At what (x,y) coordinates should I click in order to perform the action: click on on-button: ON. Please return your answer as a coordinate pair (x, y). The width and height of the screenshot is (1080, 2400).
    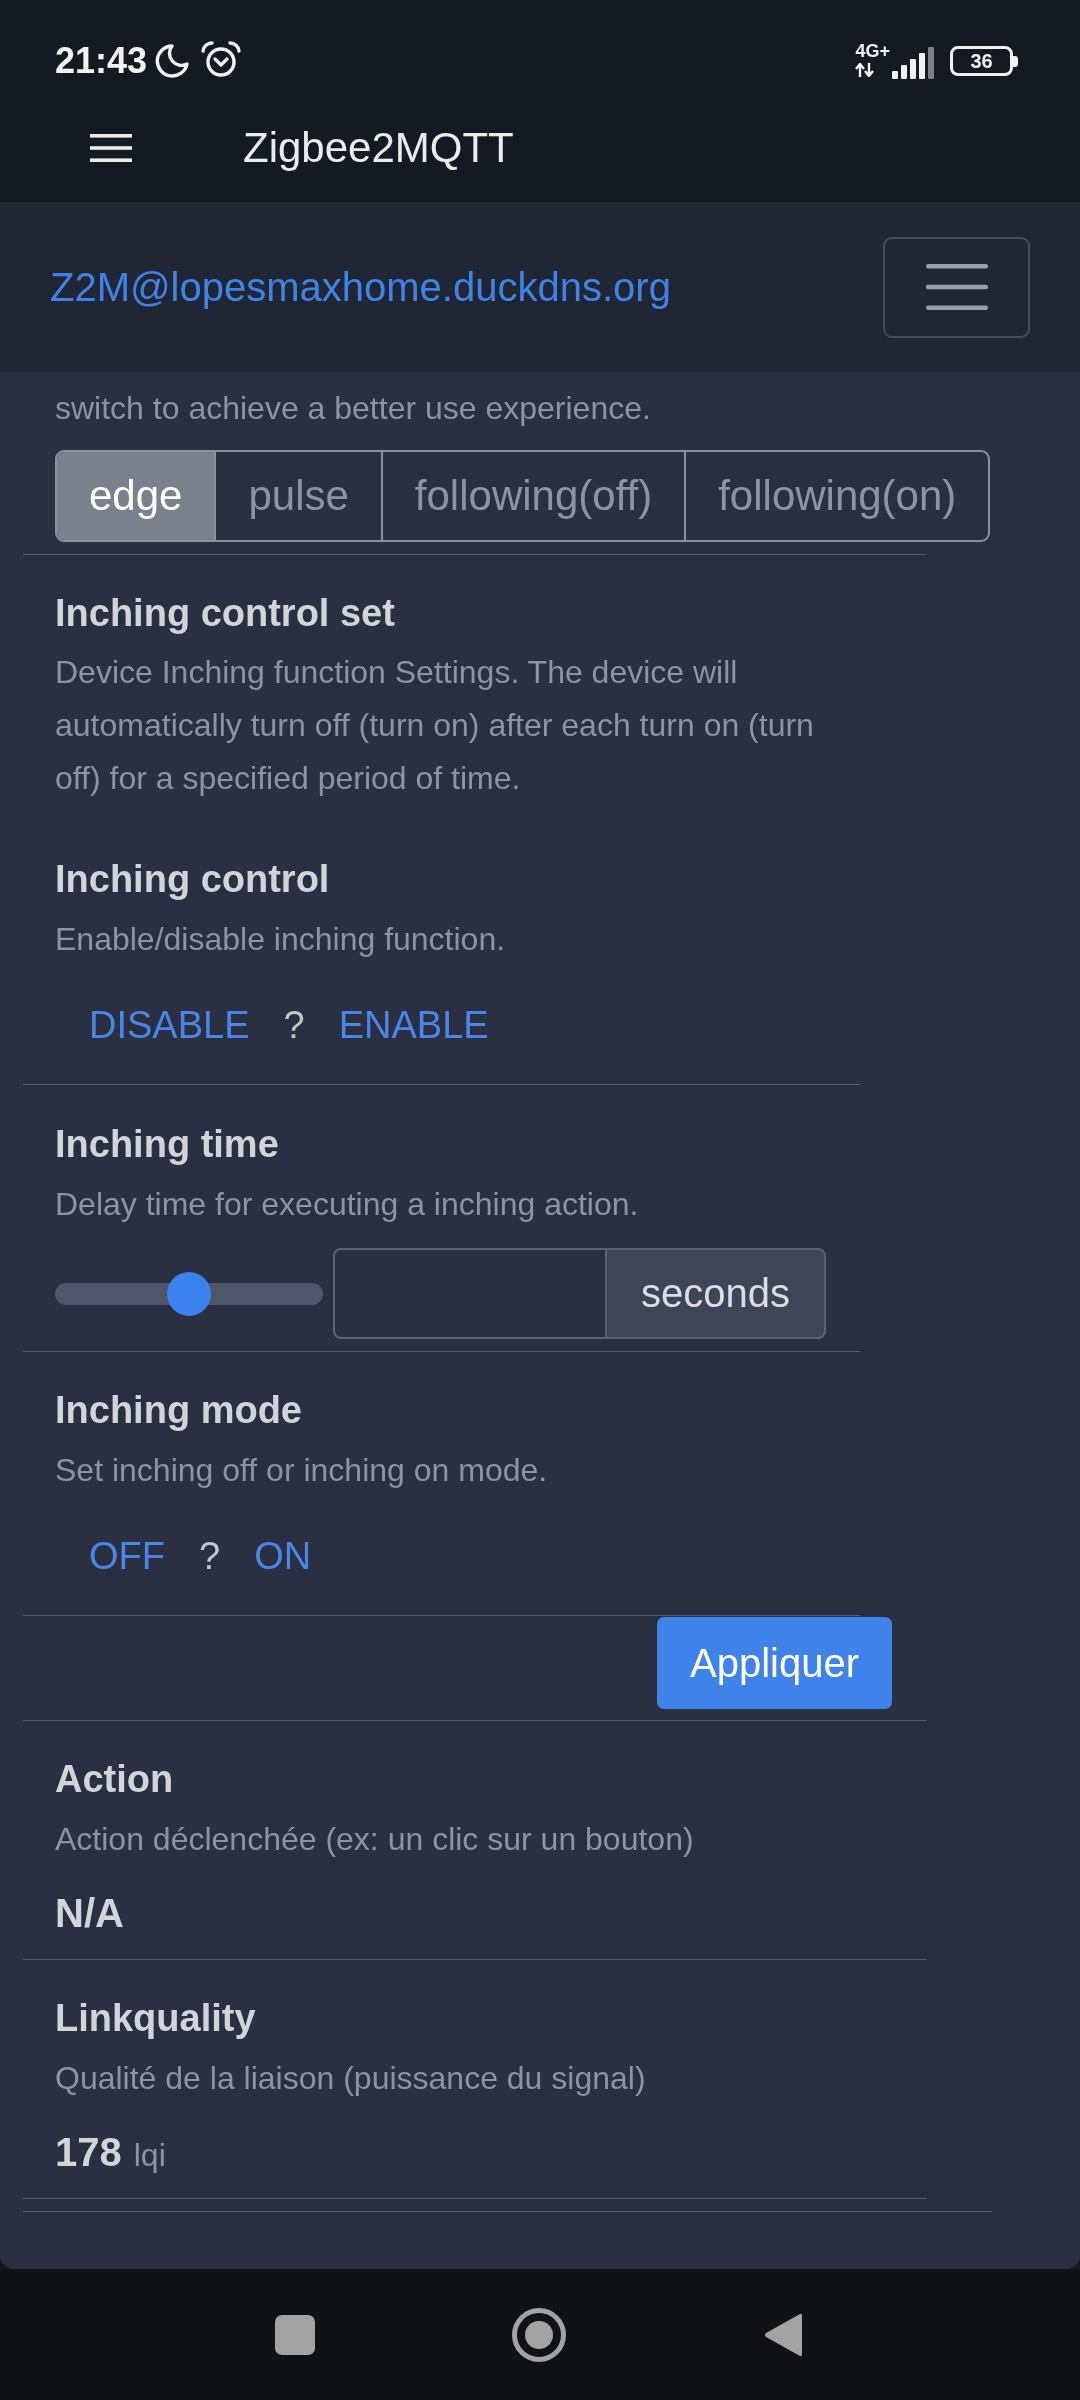
    Looking at the image, I should click on (283, 1556).